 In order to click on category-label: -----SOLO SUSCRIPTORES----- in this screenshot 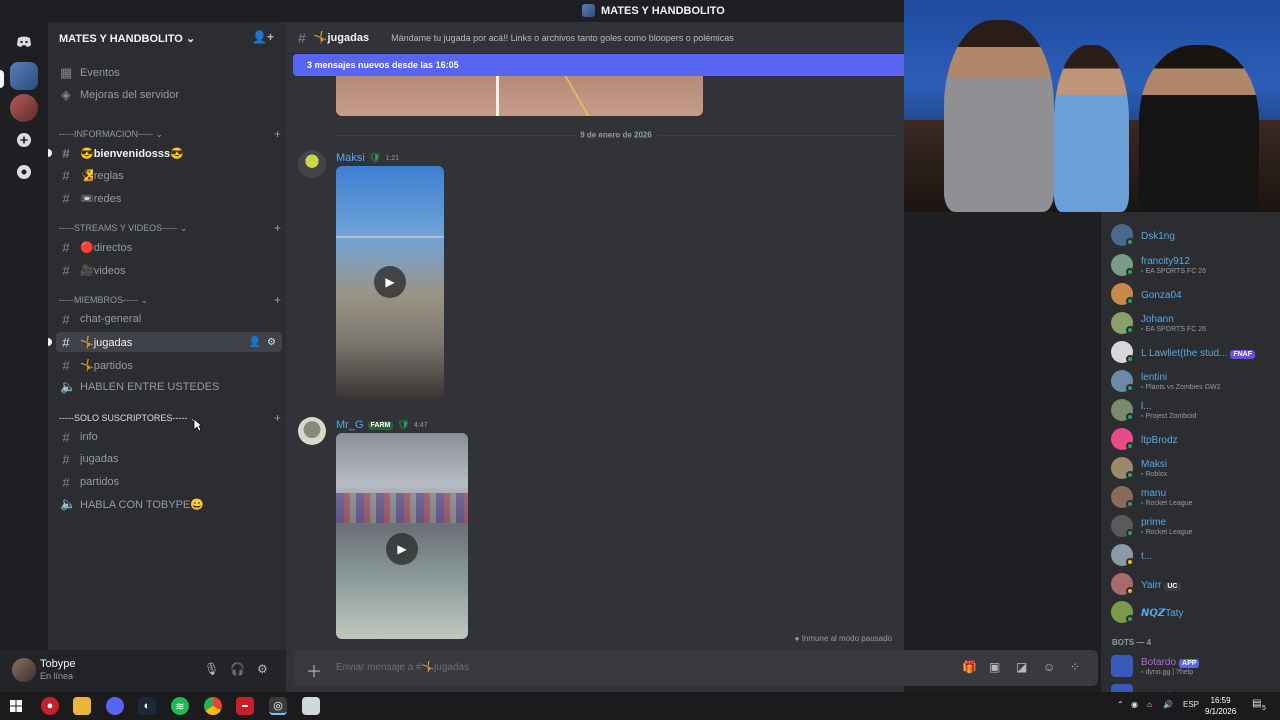, I will do `click(123, 418)`.